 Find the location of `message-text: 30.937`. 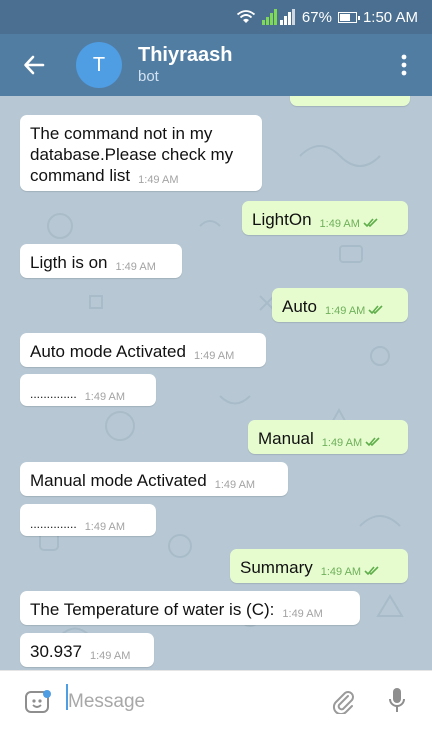

message-text: 30.937 is located at coordinates (56, 651).